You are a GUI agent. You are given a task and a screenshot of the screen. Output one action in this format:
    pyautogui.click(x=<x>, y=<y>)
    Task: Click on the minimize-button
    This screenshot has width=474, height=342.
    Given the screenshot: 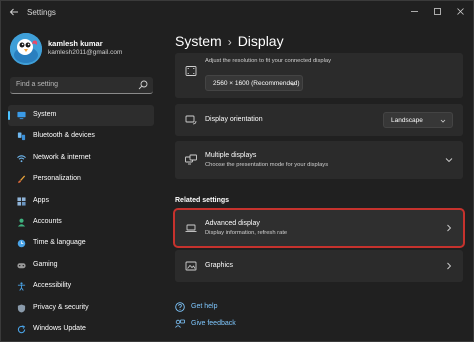 What is the action you would take?
    pyautogui.click(x=414, y=11)
    